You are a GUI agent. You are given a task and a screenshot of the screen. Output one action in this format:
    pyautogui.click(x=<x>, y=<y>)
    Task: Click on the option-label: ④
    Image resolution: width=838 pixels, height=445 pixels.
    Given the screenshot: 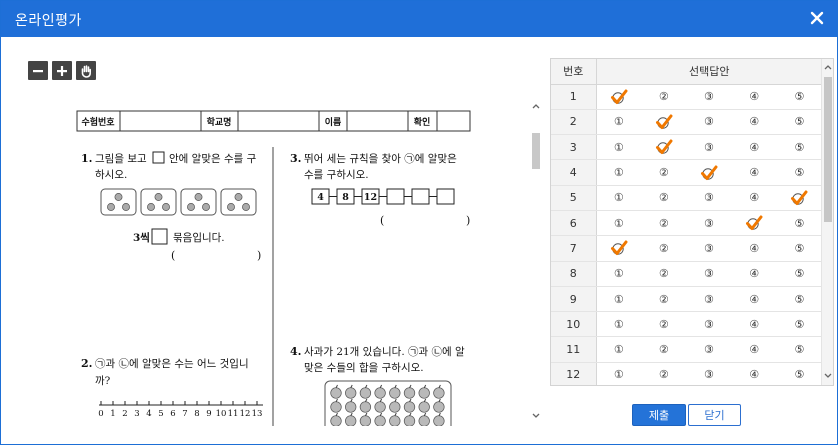 What is the action you would take?
    pyautogui.click(x=754, y=299)
    